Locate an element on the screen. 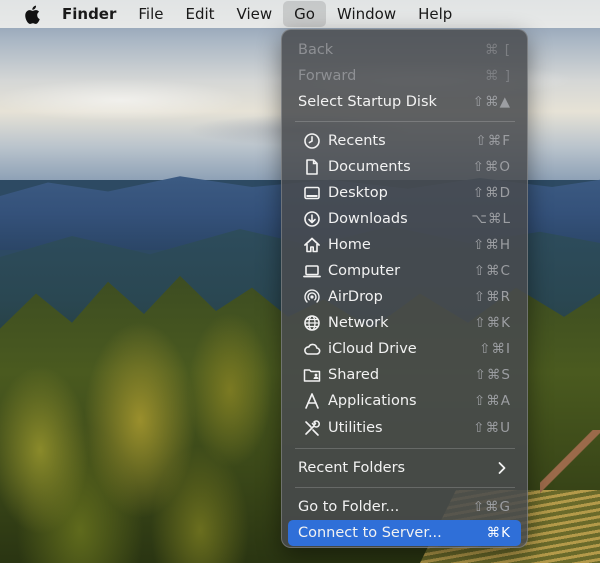 The width and height of the screenshot is (600, 563). menubar-edit: Edit is located at coordinates (199, 14).